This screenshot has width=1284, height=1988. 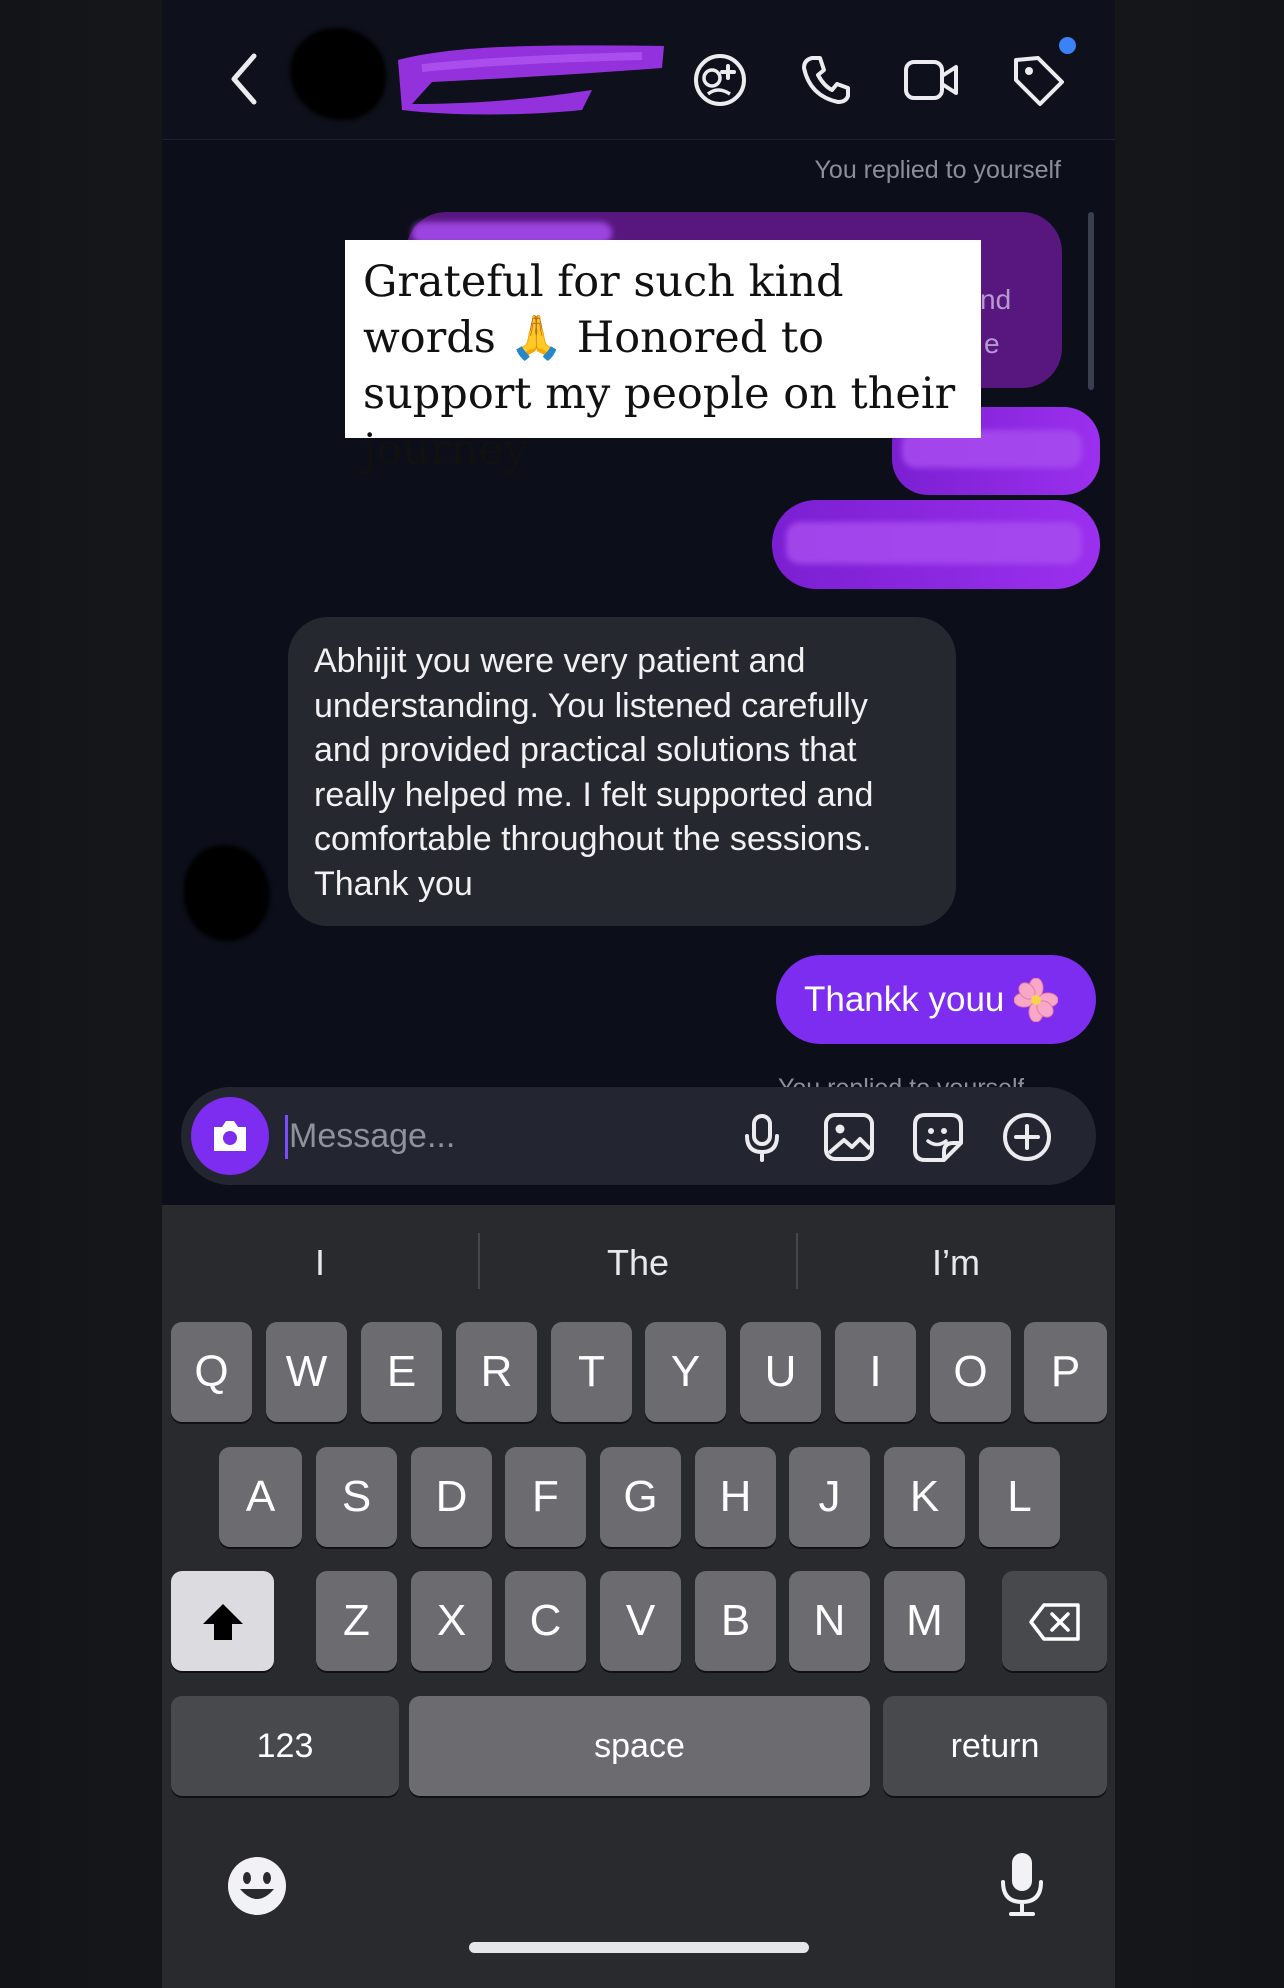 I want to click on notification-dot, so click(x=1067, y=45).